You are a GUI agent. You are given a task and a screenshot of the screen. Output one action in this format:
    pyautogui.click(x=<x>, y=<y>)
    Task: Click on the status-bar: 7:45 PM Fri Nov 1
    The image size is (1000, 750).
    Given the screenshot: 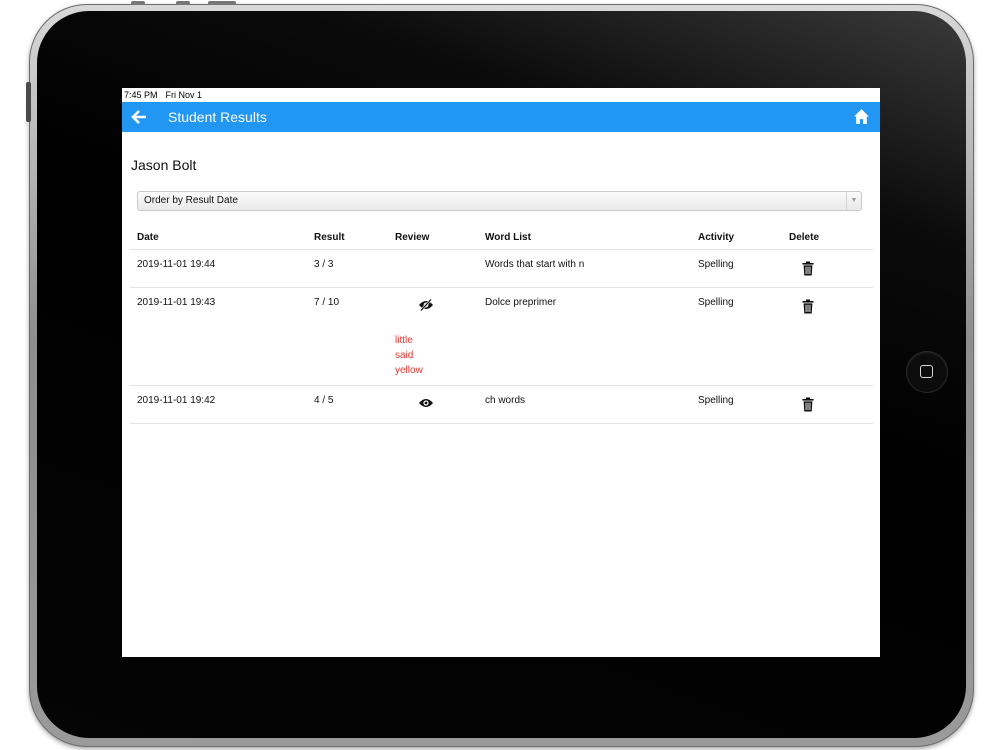 What is the action you would take?
    pyautogui.click(x=501, y=95)
    